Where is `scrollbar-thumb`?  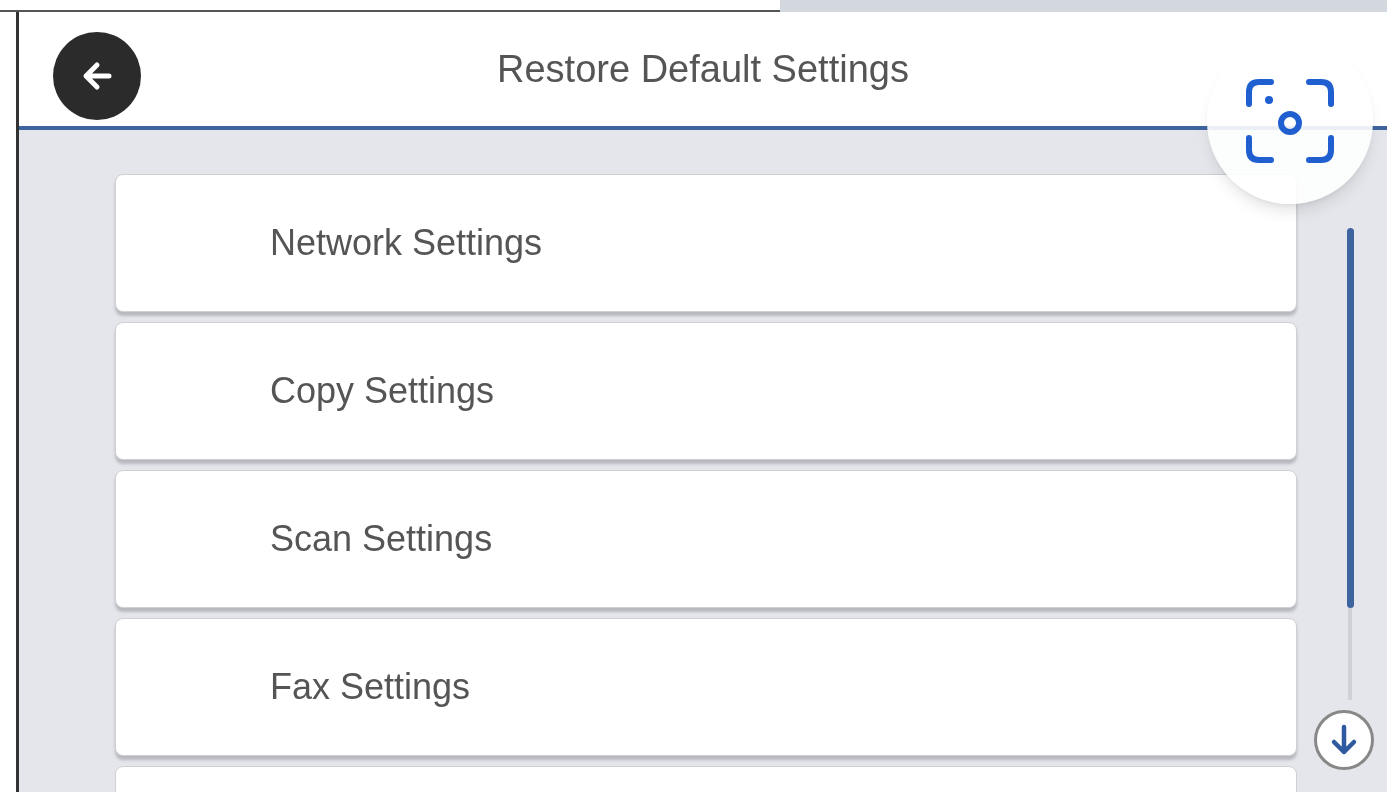
scrollbar-thumb is located at coordinates (1350, 418).